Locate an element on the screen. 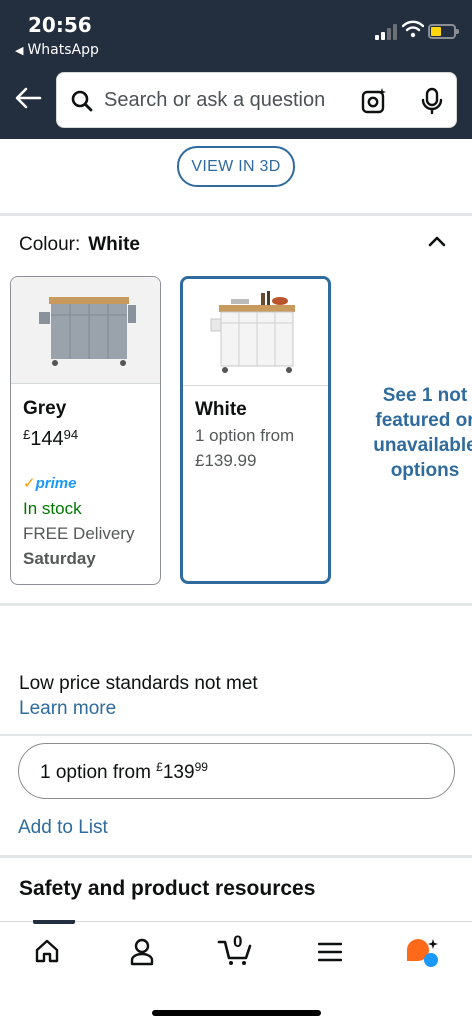 The width and height of the screenshot is (472, 1024). back-app-label: WhatsApp is located at coordinates (63, 50).